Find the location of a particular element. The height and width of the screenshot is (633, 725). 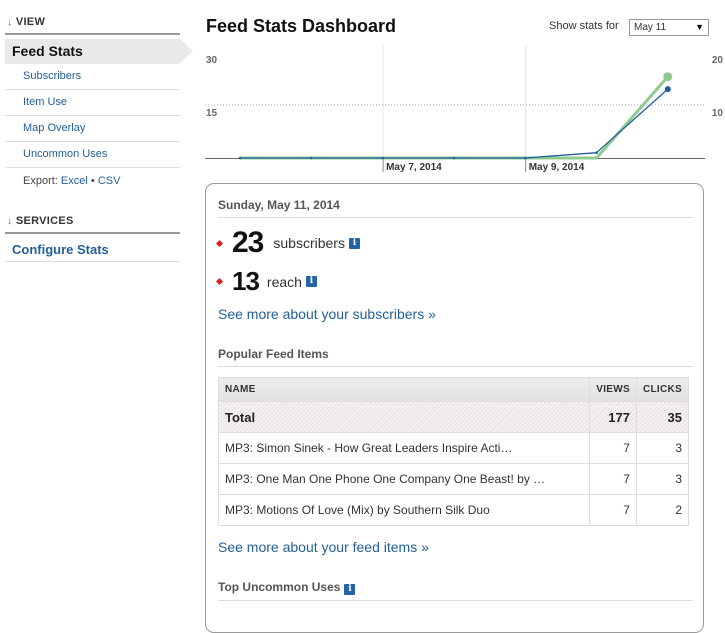

sidebar-item-subscribers: Subscribers is located at coordinates (92, 77).